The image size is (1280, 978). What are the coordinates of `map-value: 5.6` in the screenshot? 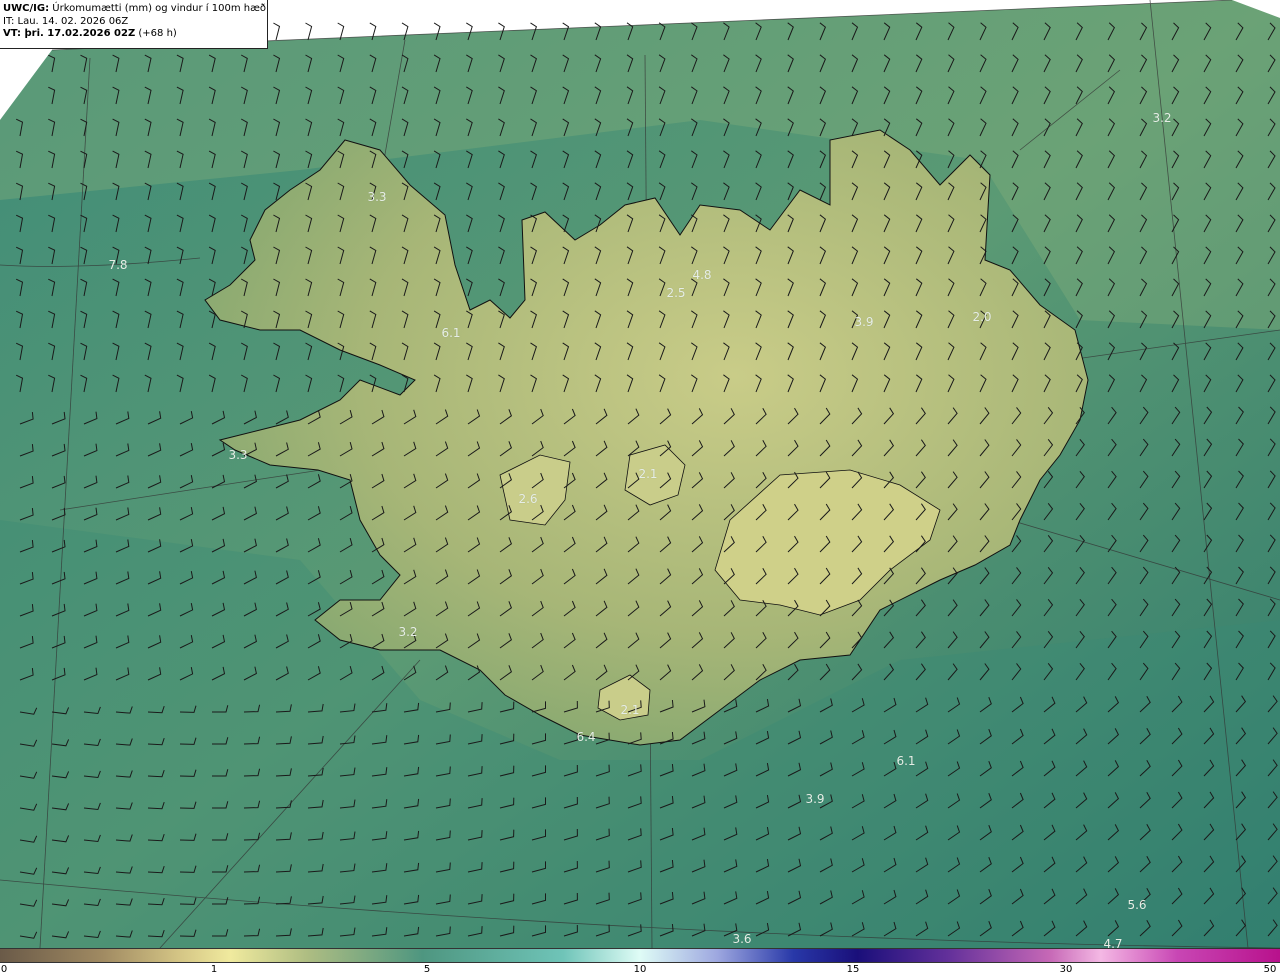 It's located at (1137, 905).